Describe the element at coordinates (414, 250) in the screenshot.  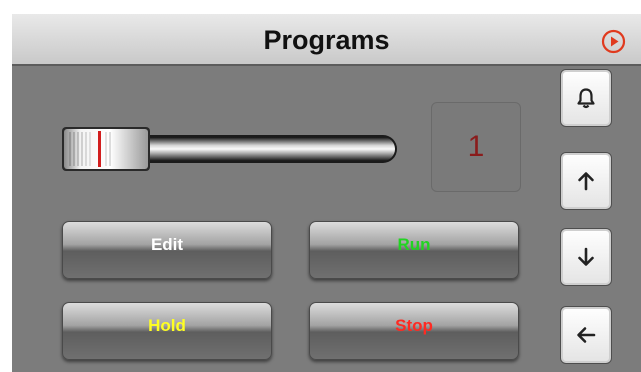
I see `run-button: Run` at that location.